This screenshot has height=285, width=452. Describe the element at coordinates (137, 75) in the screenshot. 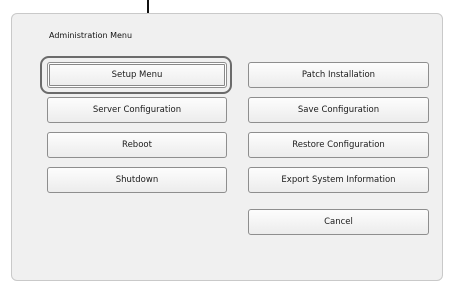

I see `setup-menu-button: Setup Menu` at that location.